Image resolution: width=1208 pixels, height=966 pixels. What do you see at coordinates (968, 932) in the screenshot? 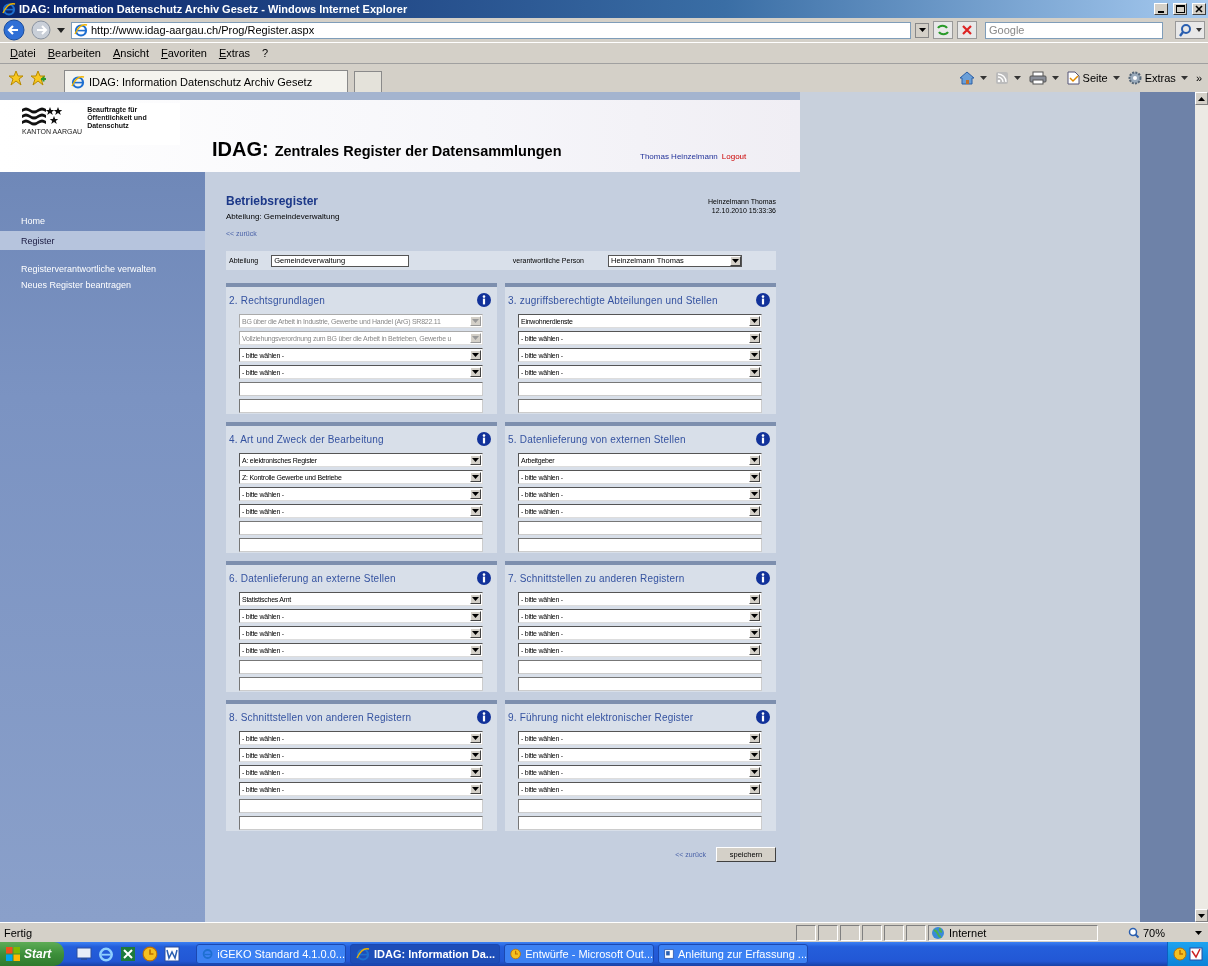
I see `security-zone: Internet` at bounding box center [968, 932].